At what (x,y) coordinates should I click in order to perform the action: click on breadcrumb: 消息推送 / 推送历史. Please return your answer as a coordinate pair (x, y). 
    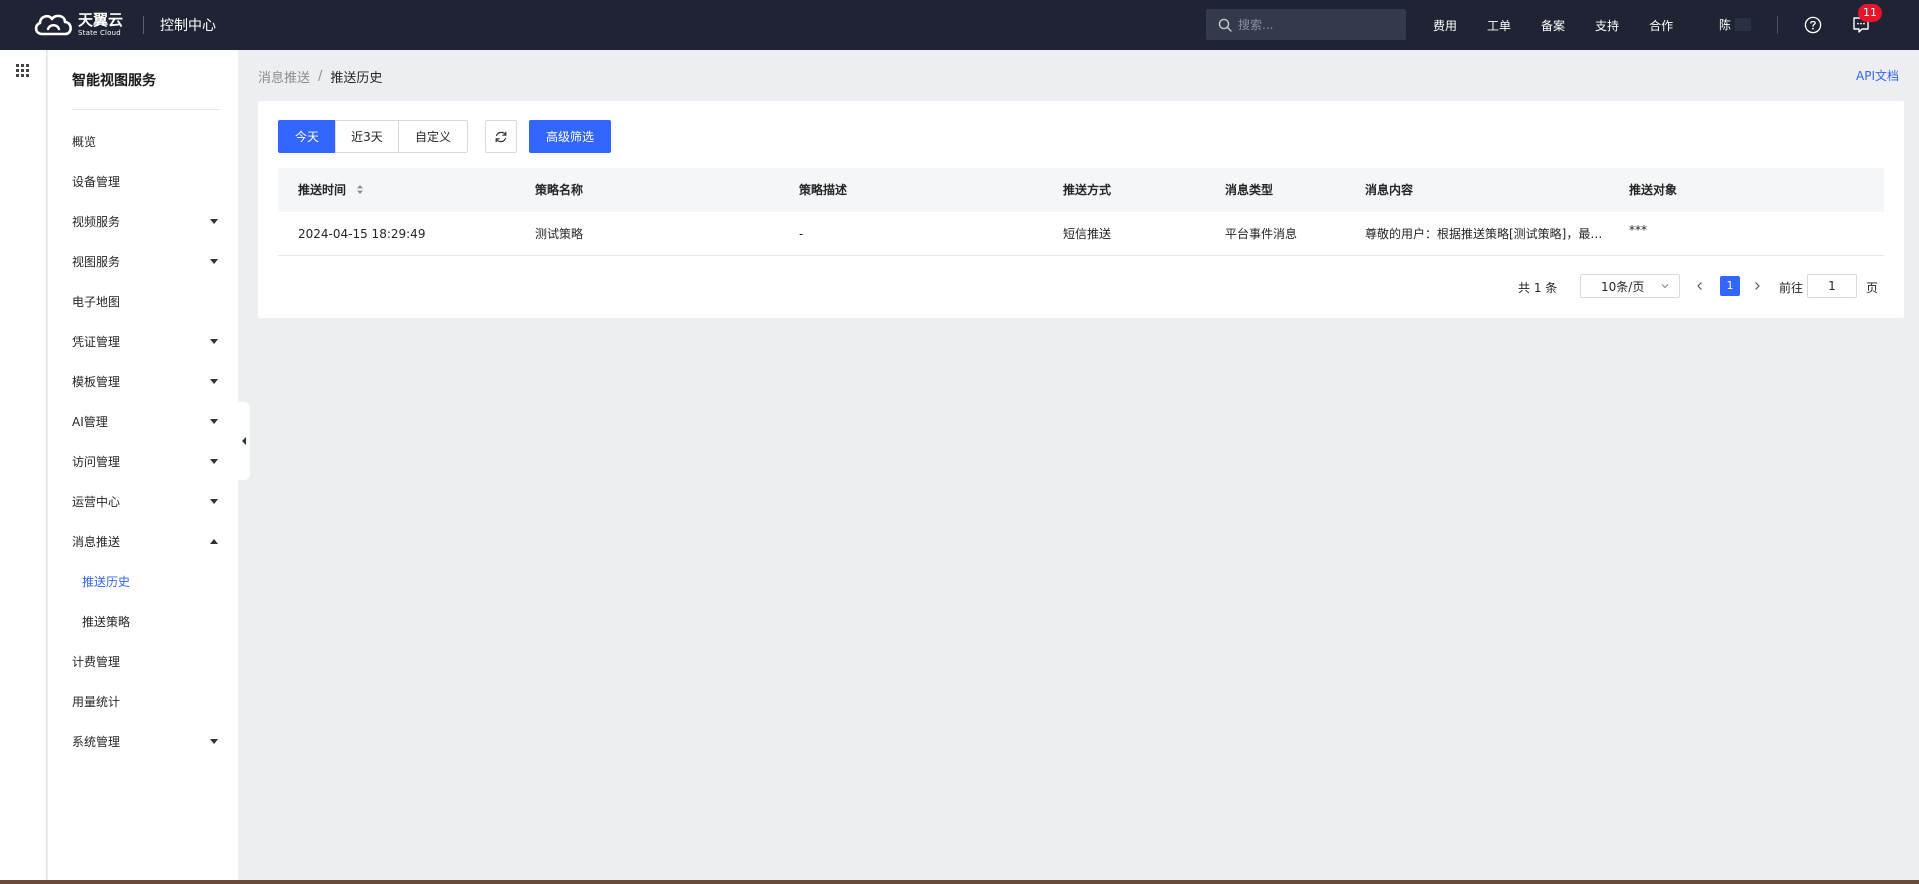
    Looking at the image, I should click on (320, 76).